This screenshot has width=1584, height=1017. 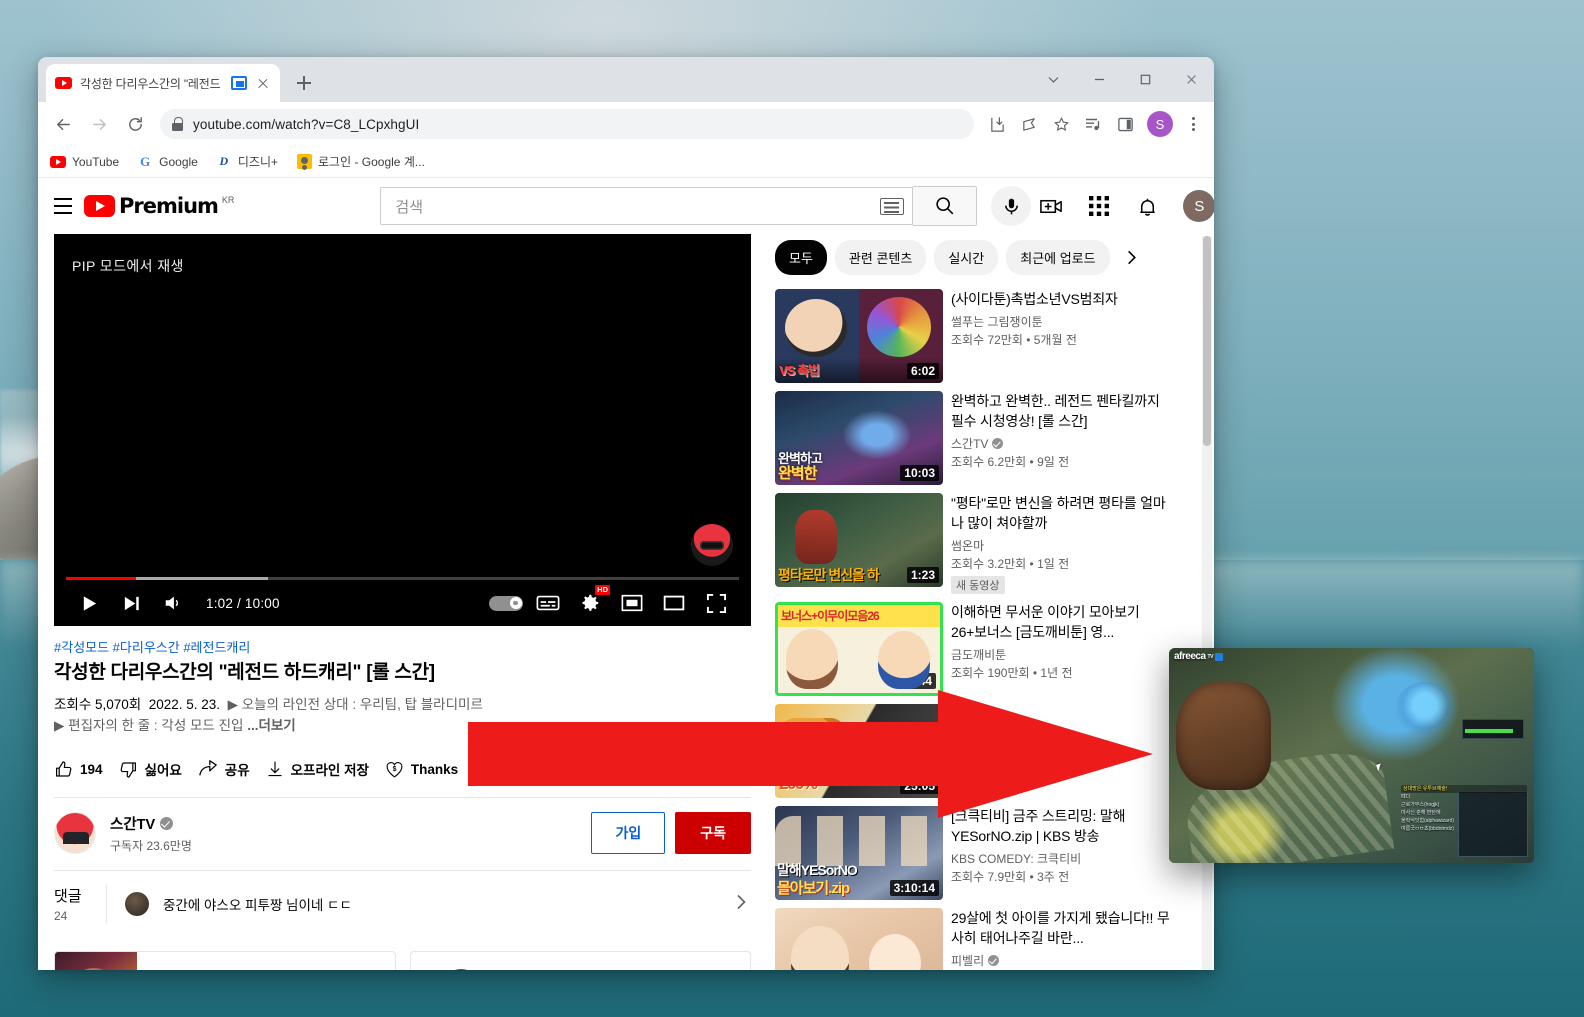 I want to click on bookmark-star-icon, so click(x=1061, y=124).